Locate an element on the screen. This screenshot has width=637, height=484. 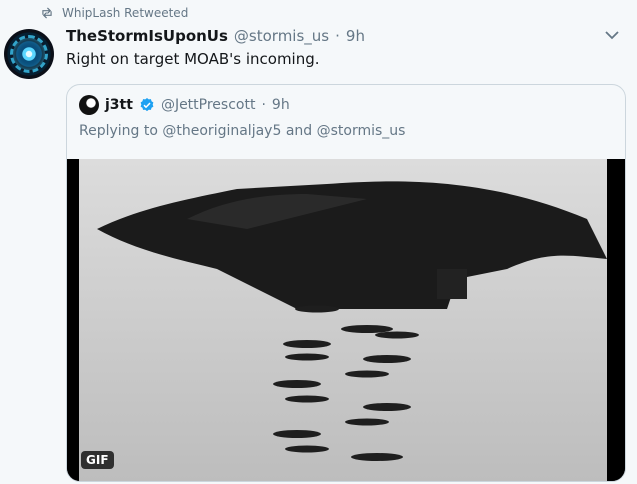
quoted-handle: @JettPrescott is located at coordinates (208, 105).